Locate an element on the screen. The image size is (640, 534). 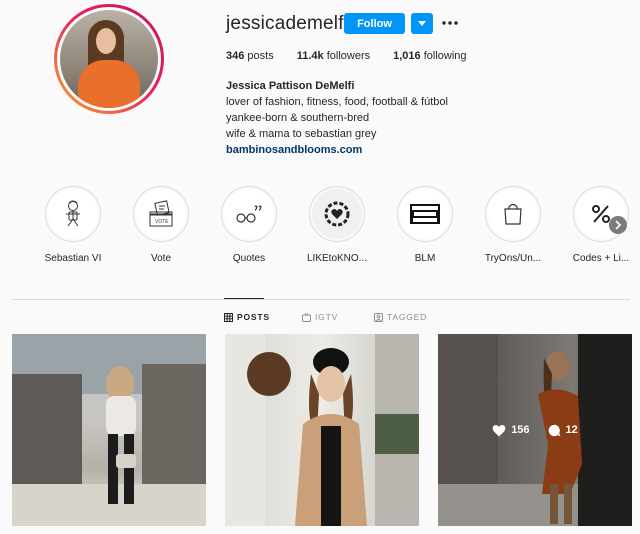
profile-avatar is located at coordinates (109, 59).